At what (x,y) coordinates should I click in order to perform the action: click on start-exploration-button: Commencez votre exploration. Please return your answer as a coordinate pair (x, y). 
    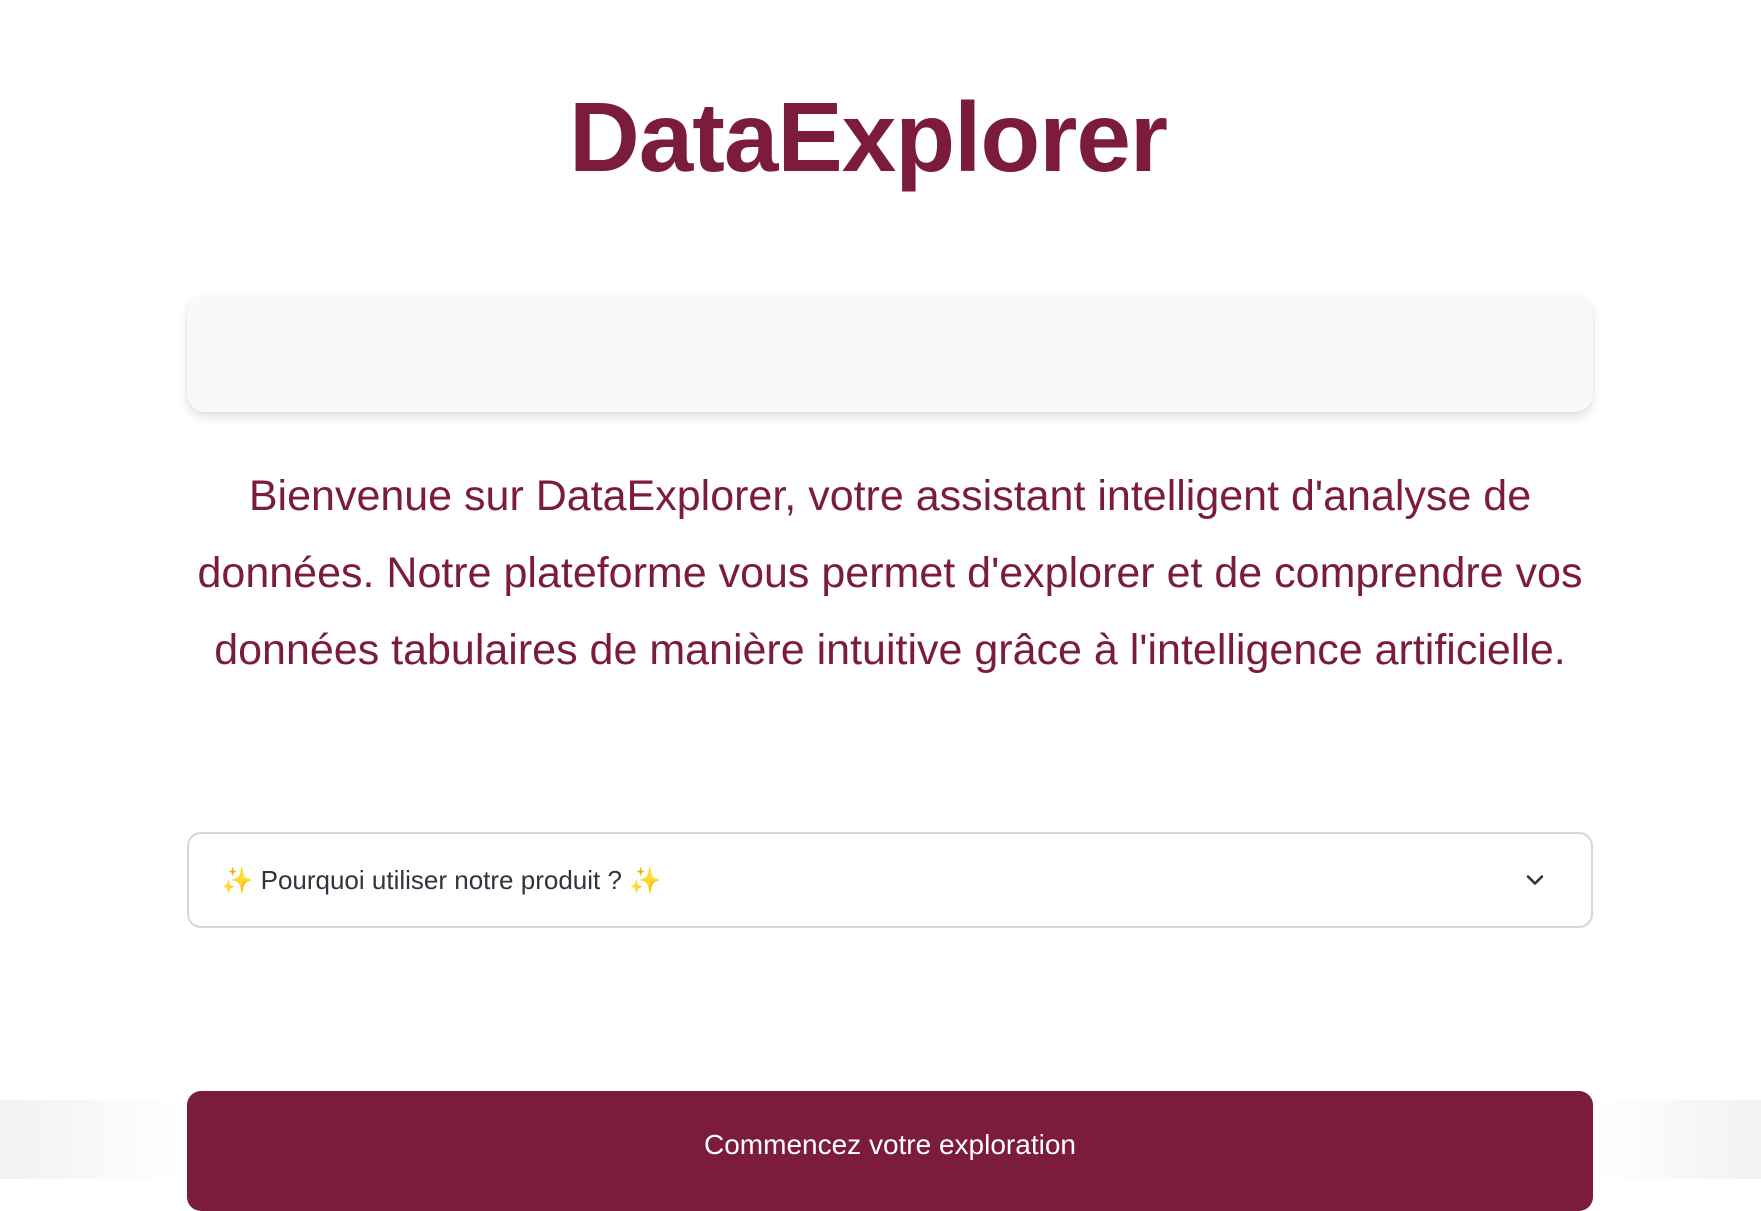
    Looking at the image, I should click on (890, 1151).